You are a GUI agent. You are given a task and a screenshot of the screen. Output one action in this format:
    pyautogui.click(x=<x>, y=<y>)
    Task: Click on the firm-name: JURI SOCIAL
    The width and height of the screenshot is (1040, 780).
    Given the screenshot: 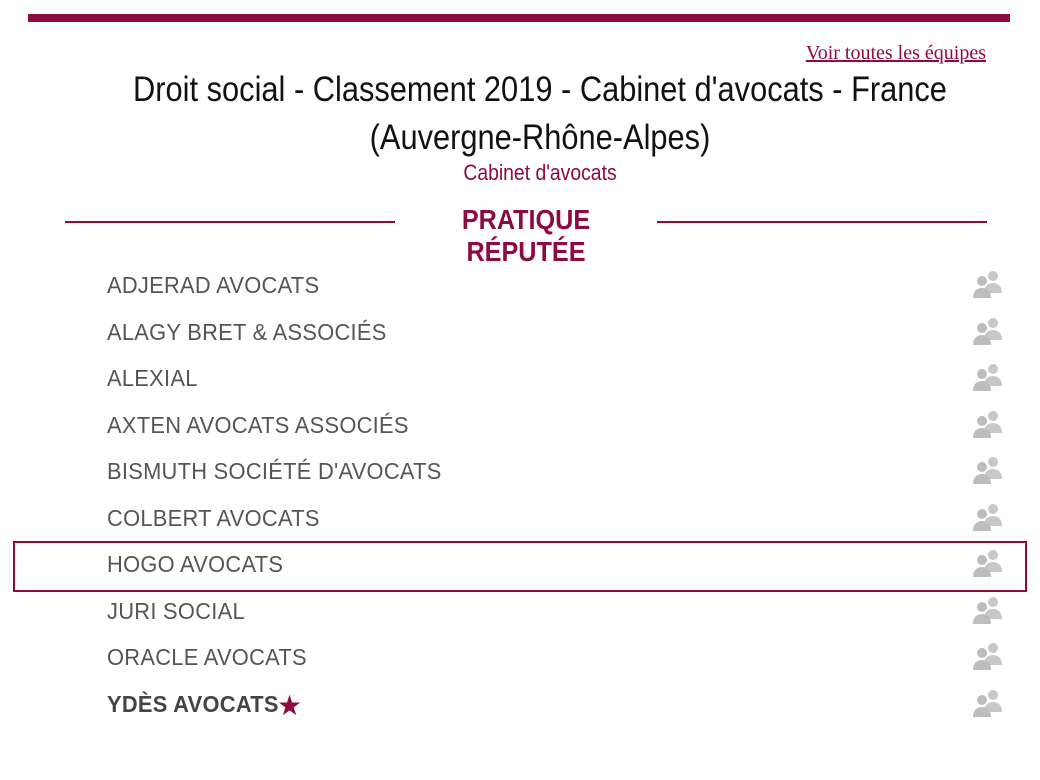 What is the action you would take?
    pyautogui.click(x=176, y=611)
    